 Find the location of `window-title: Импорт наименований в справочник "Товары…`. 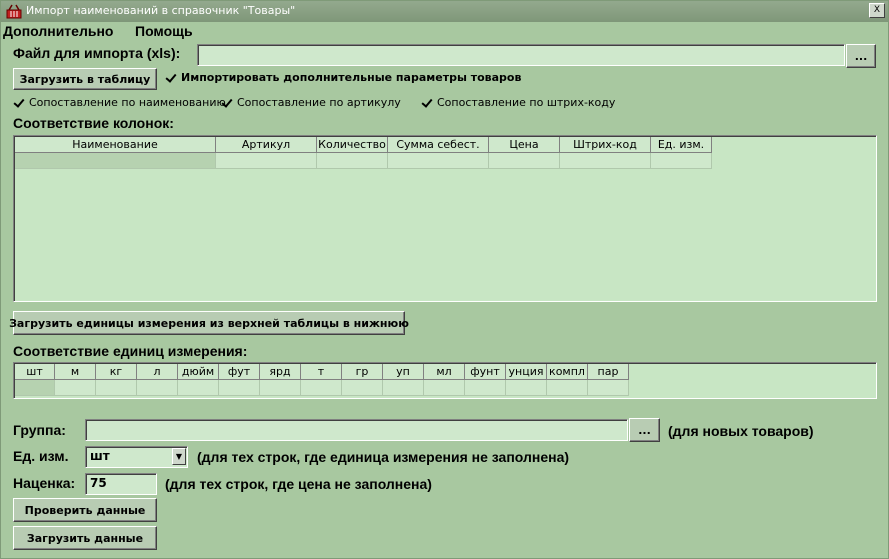

window-title: Импорт наименований в справочник "Товары… is located at coordinates (161, 10).